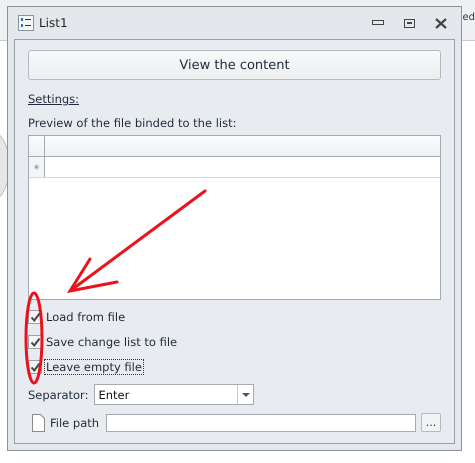 This screenshot has height=463, width=475. What do you see at coordinates (53, 23) in the screenshot?
I see `window-title: List1` at bounding box center [53, 23].